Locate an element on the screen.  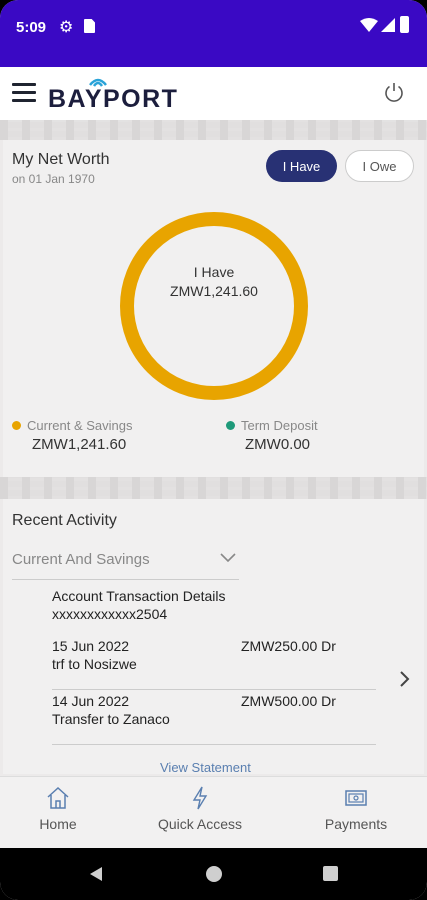
chevron-down-icon is located at coordinates (228, 558).